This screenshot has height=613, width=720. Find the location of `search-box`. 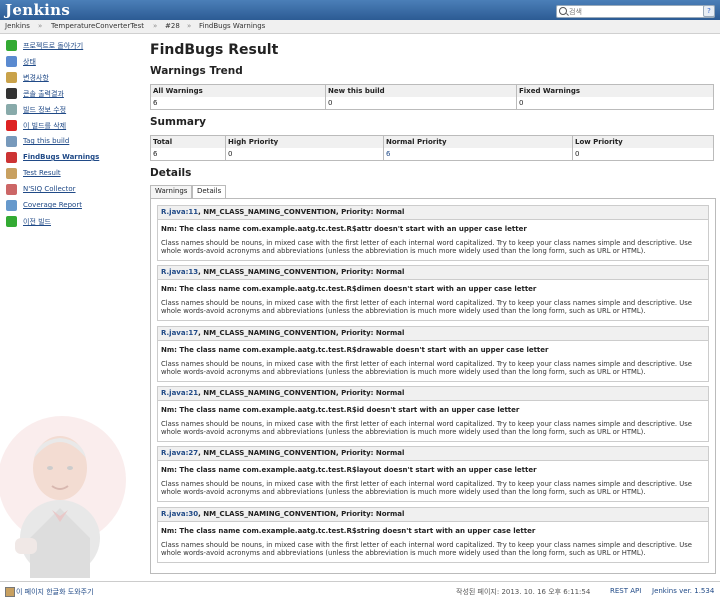

search-box is located at coordinates (635, 11).